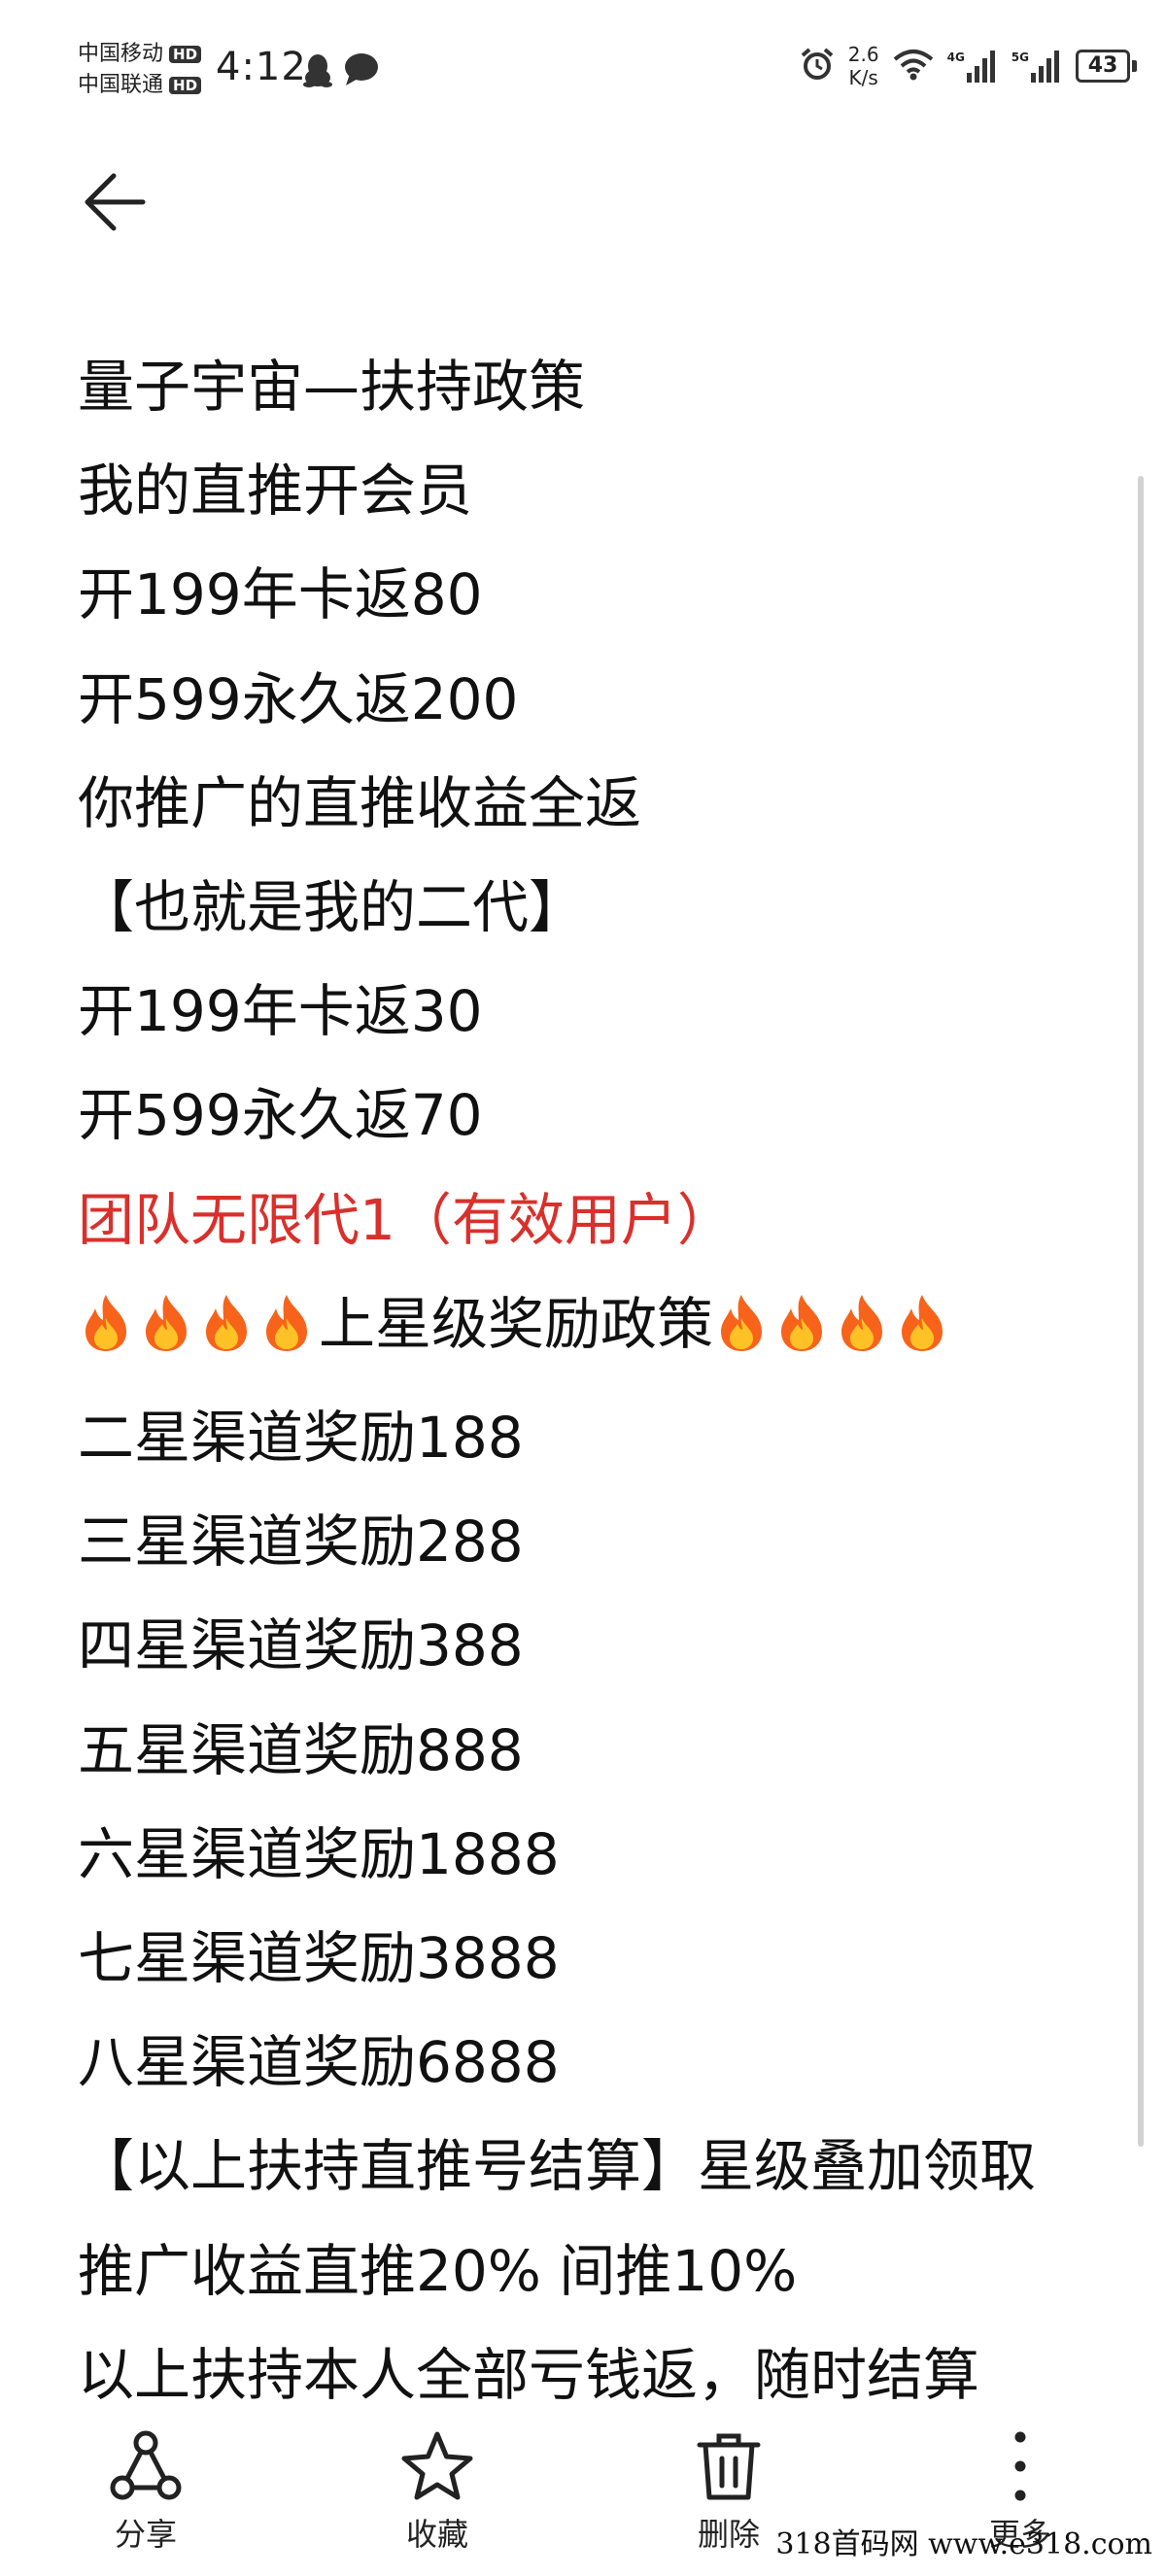 The width and height of the screenshot is (1166, 2576). I want to click on trash-icon, so click(729, 2466).